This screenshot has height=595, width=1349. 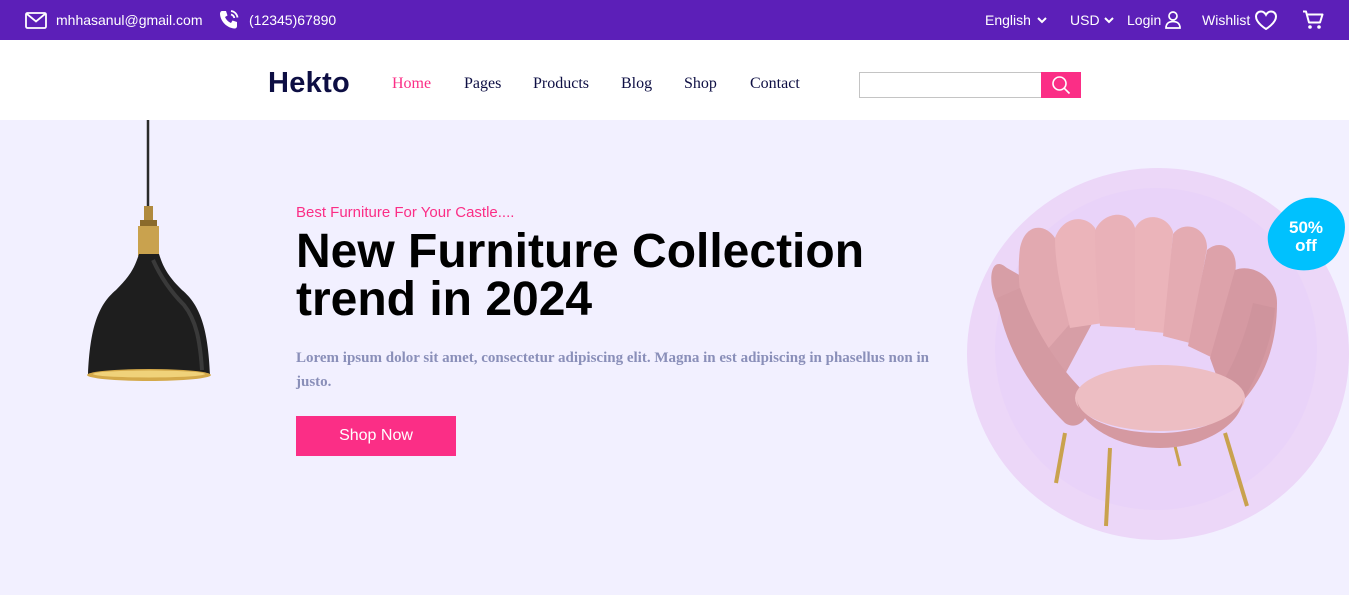 I want to click on discount-badge-text: 50% off, so click(x=1306, y=237).